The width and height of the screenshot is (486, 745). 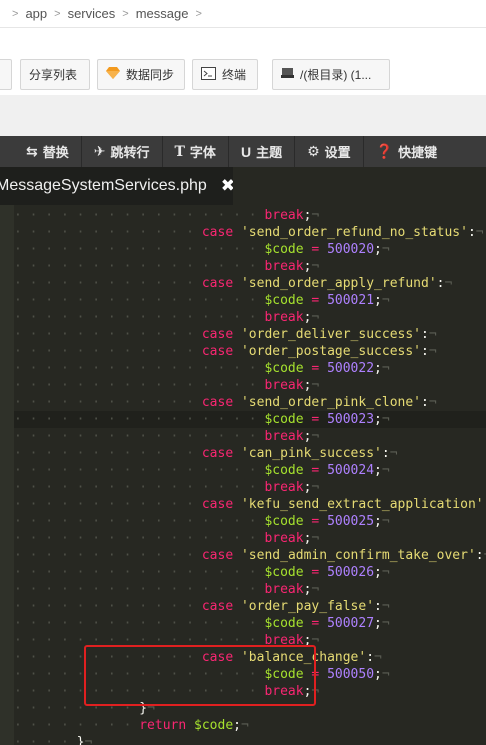 I want to click on code-token: 500025, so click(x=351, y=521).